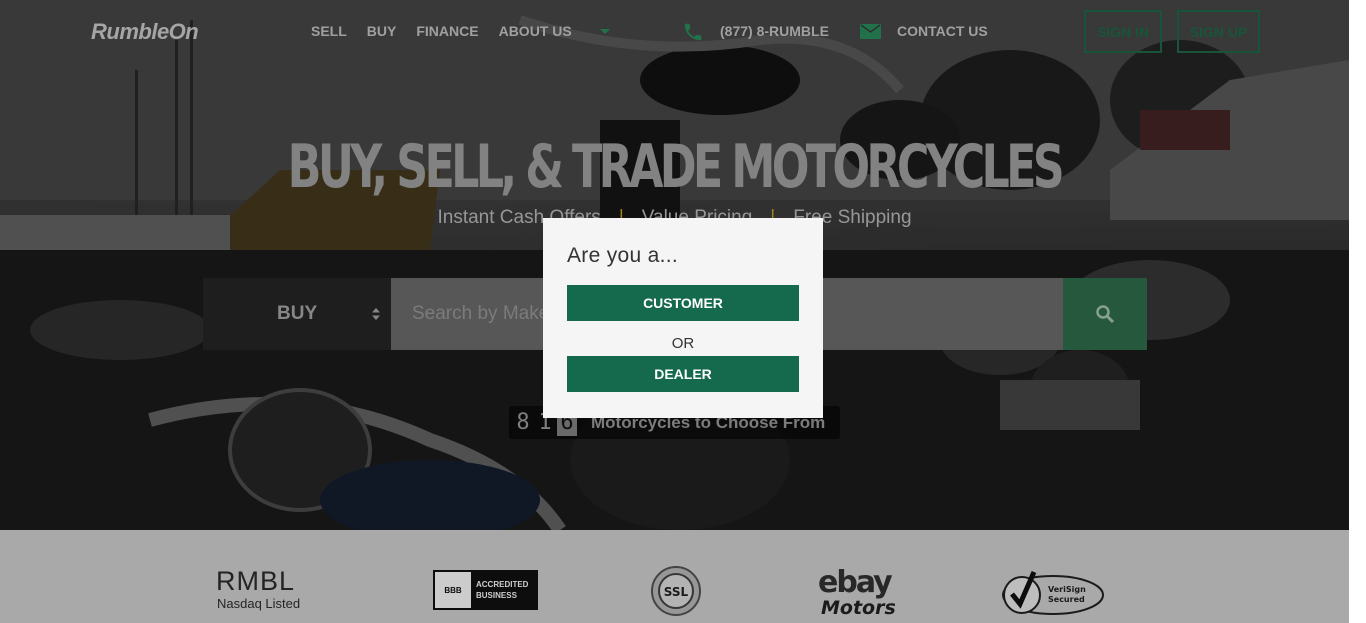 Image resolution: width=1366 pixels, height=623 pixels. What do you see at coordinates (683, 303) in the screenshot?
I see `customer-button: CUSTOMER` at bounding box center [683, 303].